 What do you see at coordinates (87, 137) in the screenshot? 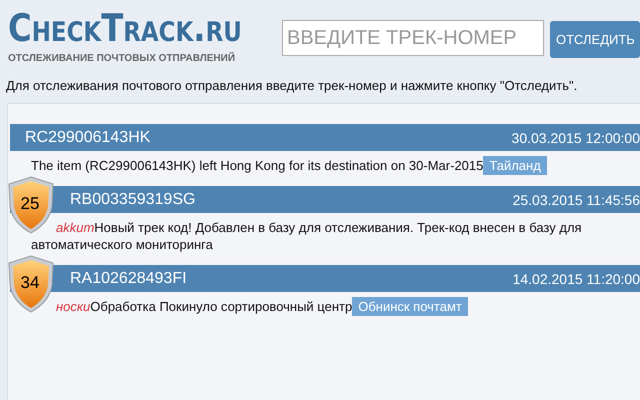
I see `tracking-number: RC299006143HK` at bounding box center [87, 137].